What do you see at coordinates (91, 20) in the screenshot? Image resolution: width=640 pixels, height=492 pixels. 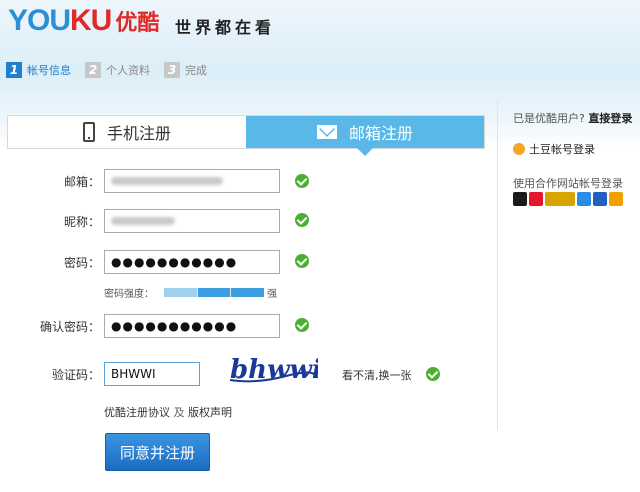 I see `logo-ku: KU` at bounding box center [91, 20].